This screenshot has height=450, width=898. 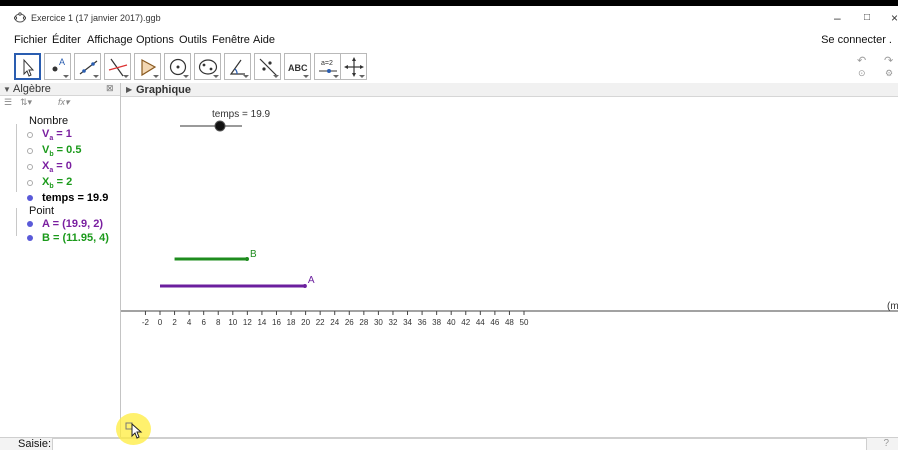 I want to click on move-graphics-tool-button, so click(x=353, y=66).